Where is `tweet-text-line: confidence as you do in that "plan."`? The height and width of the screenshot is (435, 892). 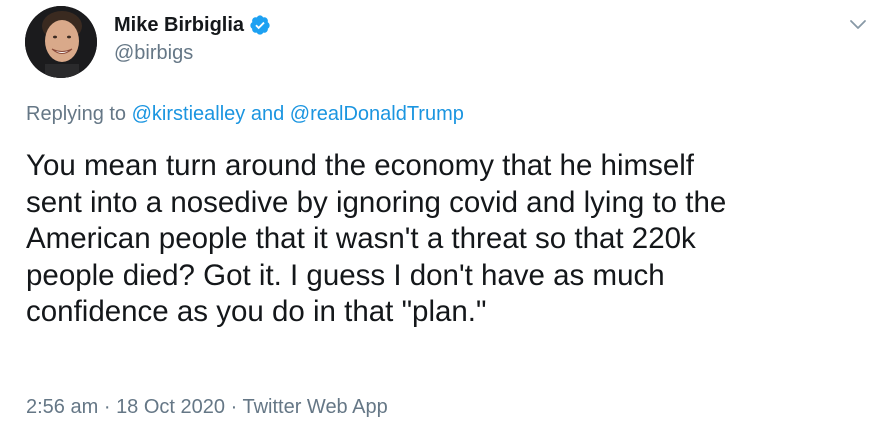
tweet-text-line: confidence as you do in that "plan." is located at coordinates (256, 311).